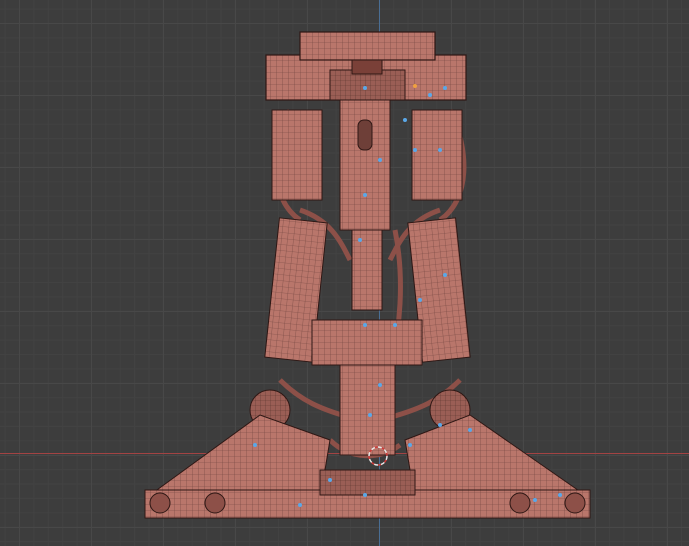 The width and height of the screenshot is (689, 546). What do you see at coordinates (415, 86) in the screenshot?
I see `active-vertex` at bounding box center [415, 86].